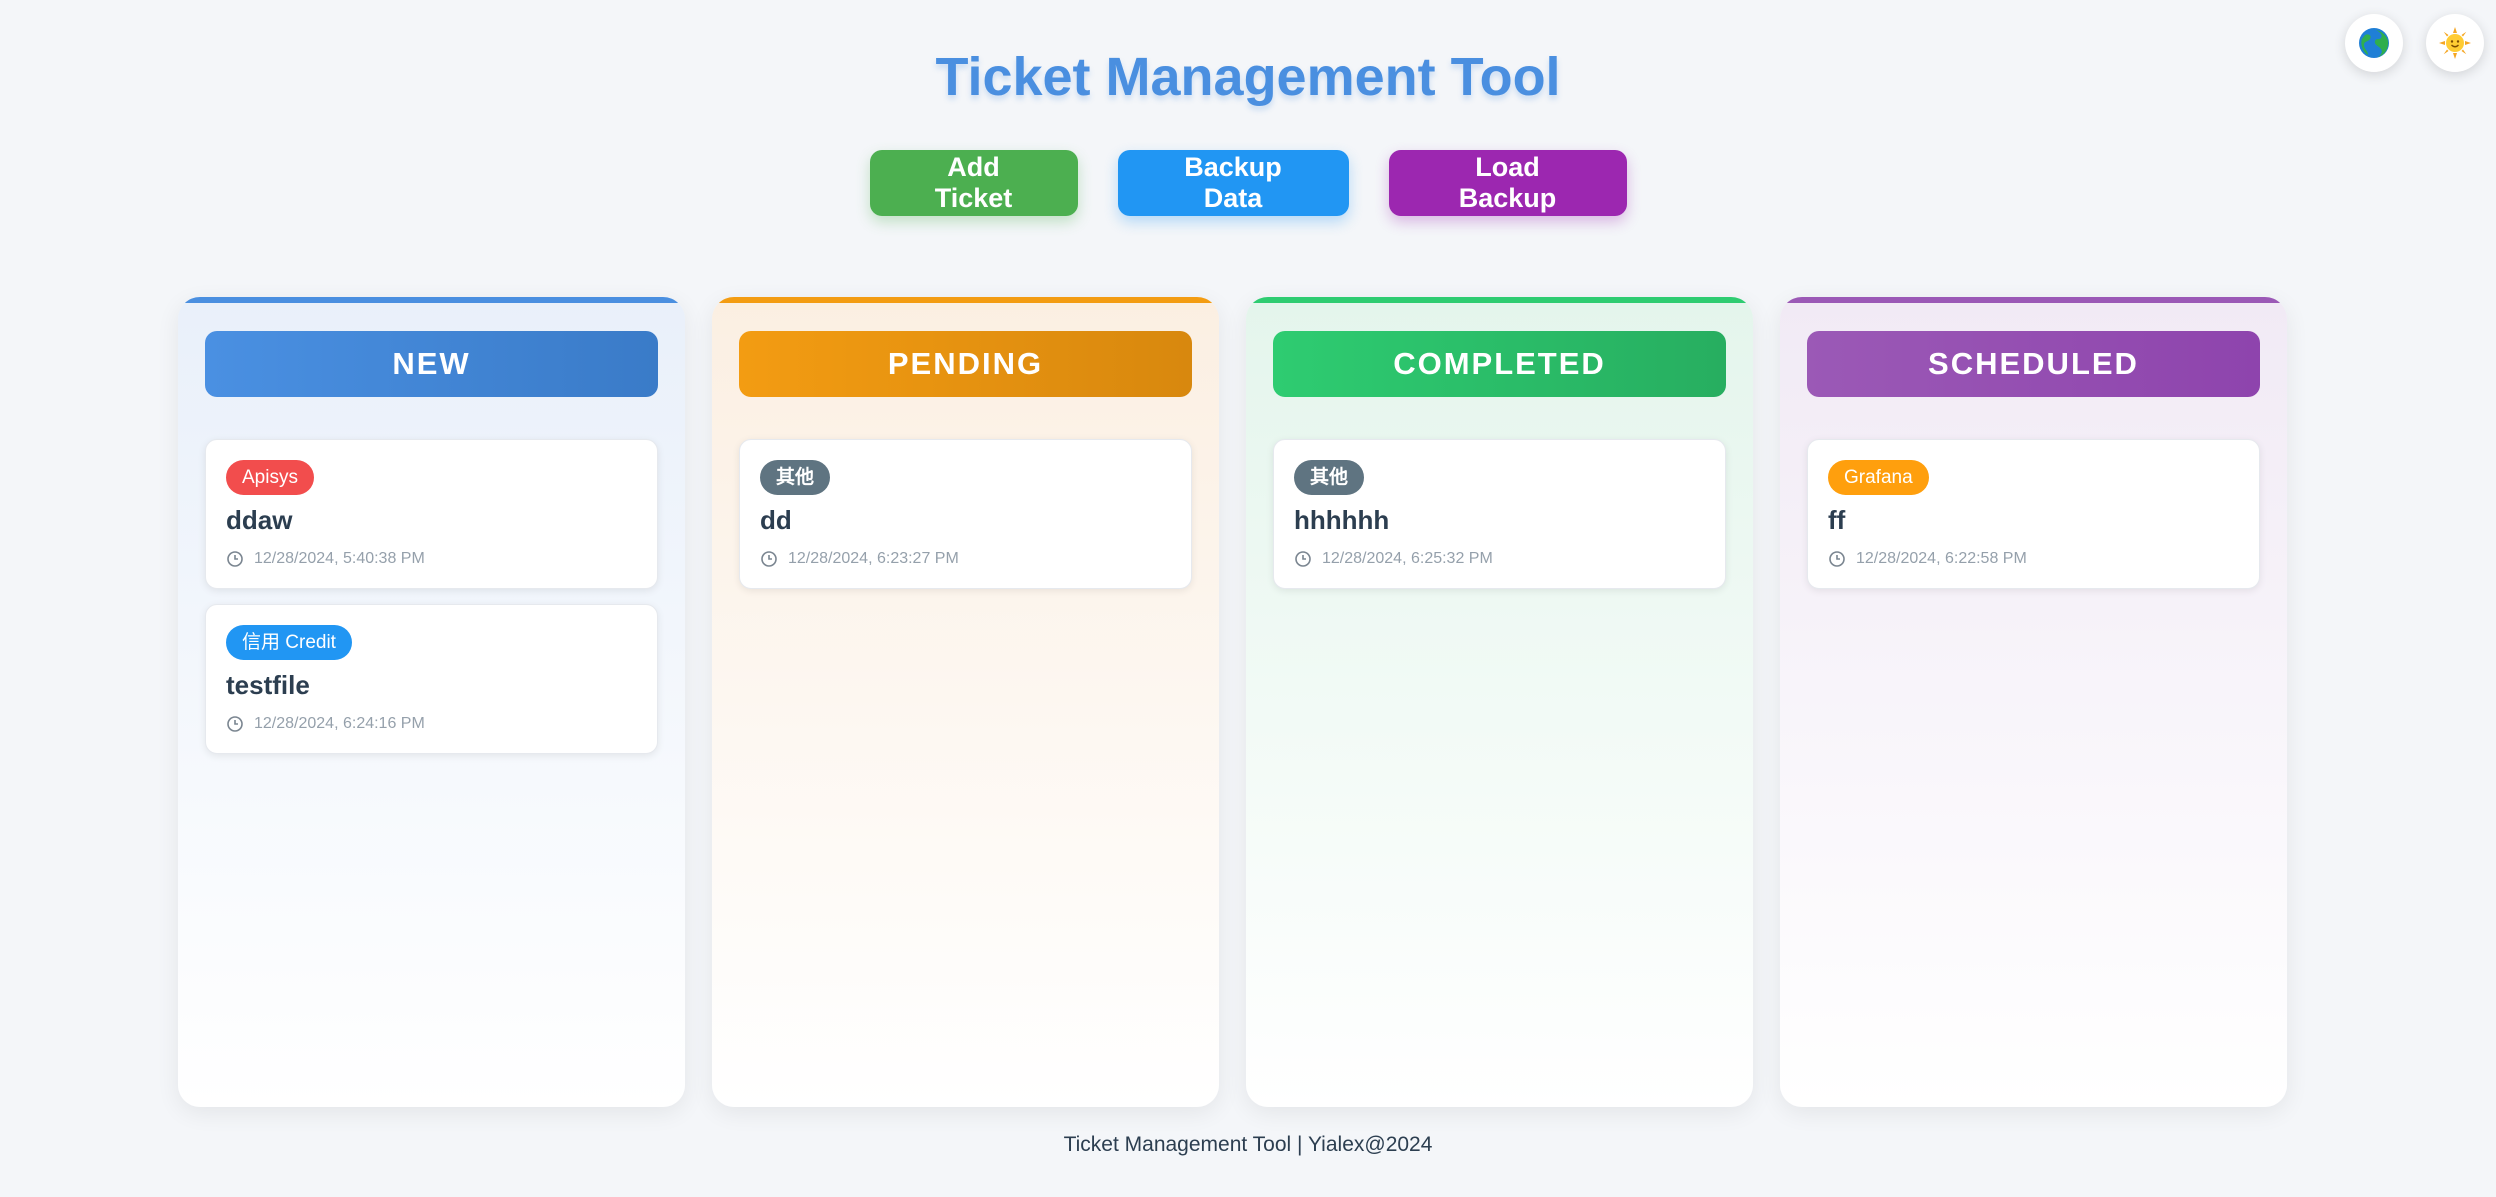 This screenshot has width=2496, height=1197. What do you see at coordinates (431, 514) in the screenshot?
I see `ticket-card: Apisys ddaw 12/28/2024, 5:40:38 PM` at bounding box center [431, 514].